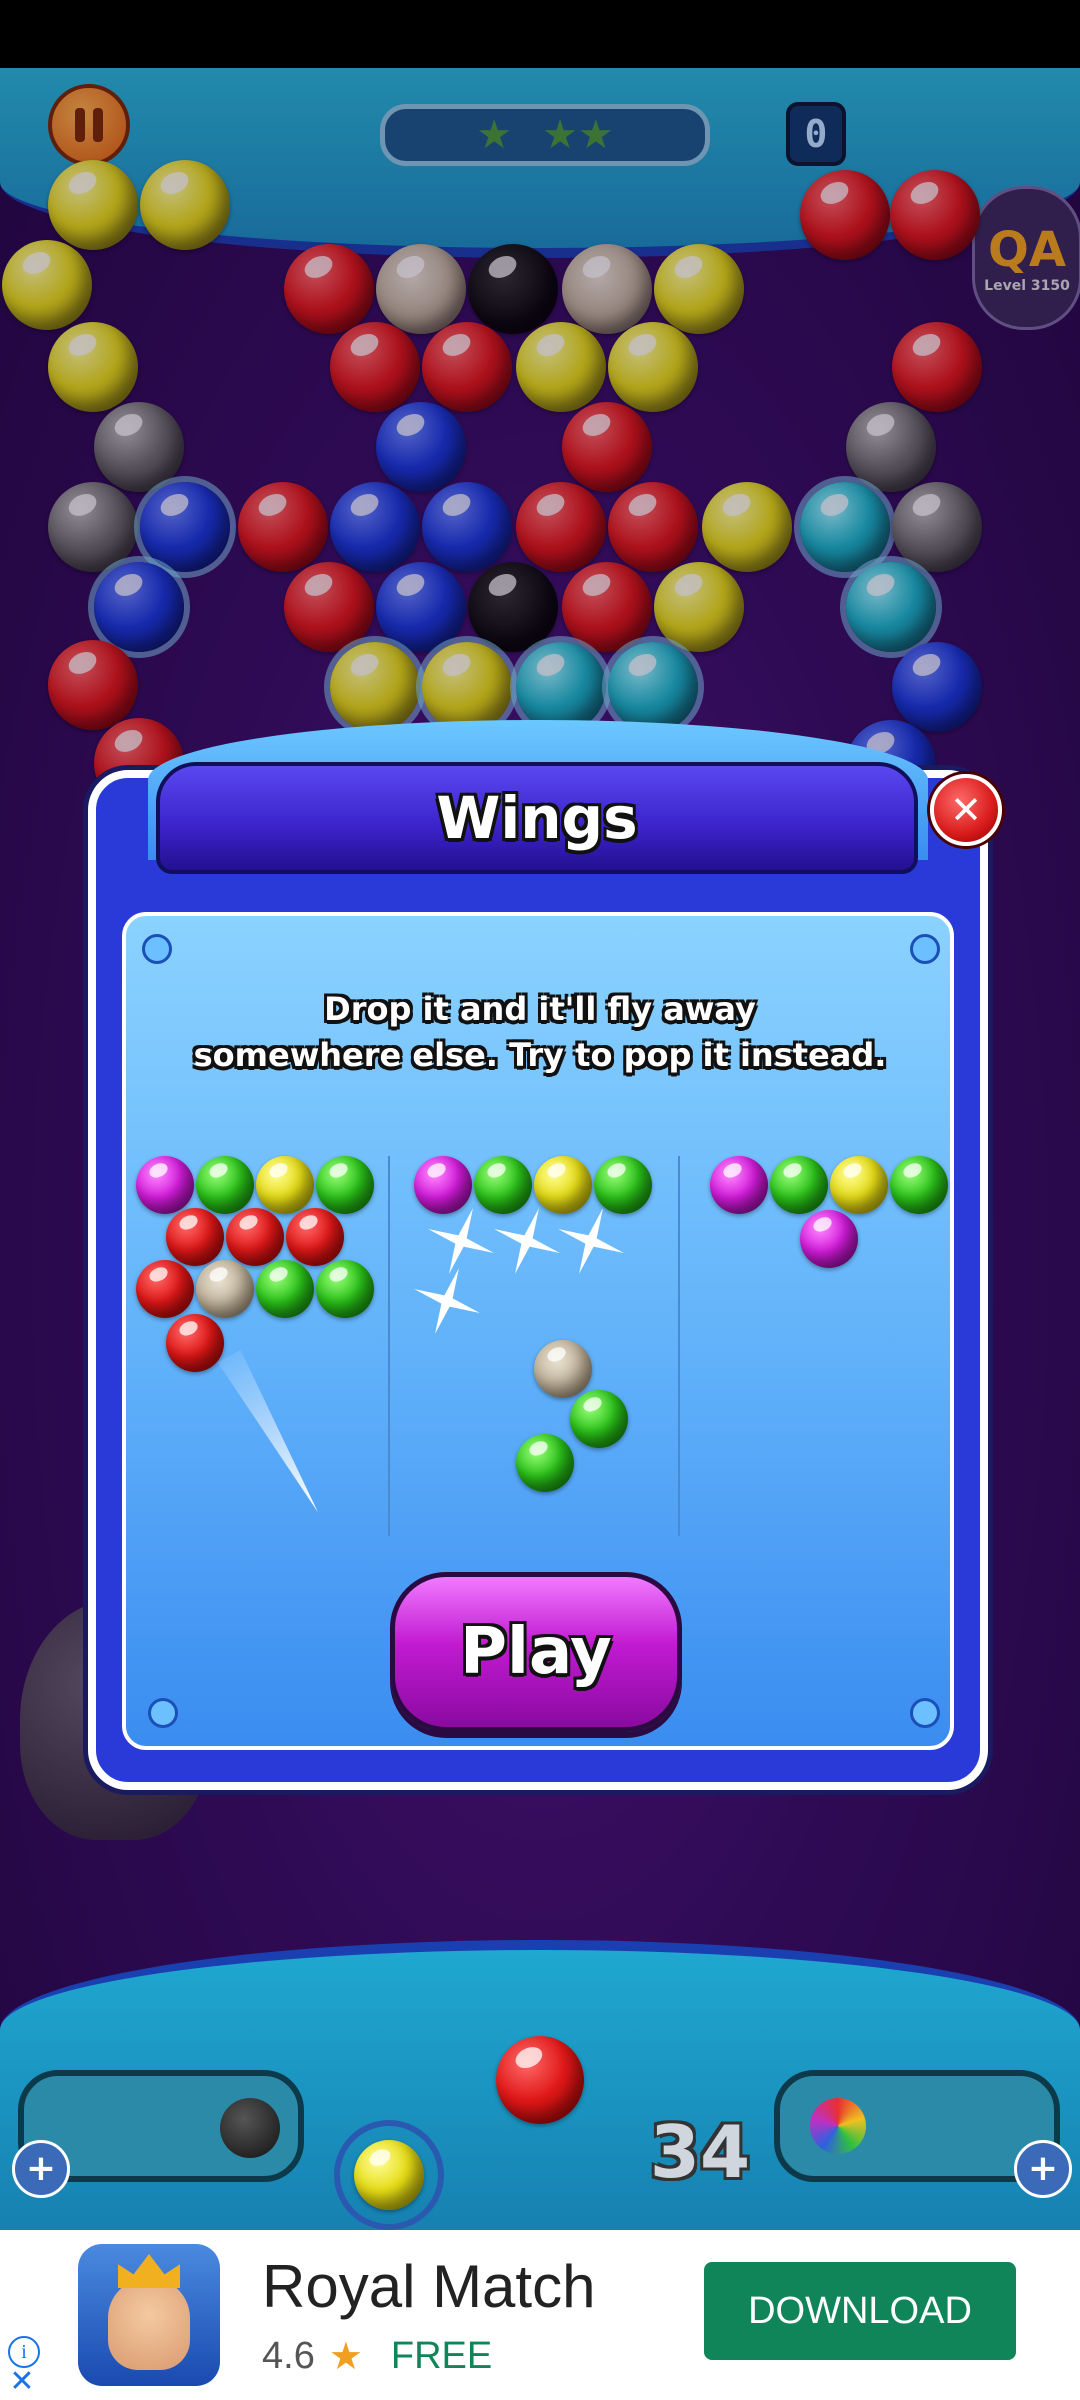 This screenshot has height=2400, width=1080. I want to click on popup-title: Wings, so click(537, 818).